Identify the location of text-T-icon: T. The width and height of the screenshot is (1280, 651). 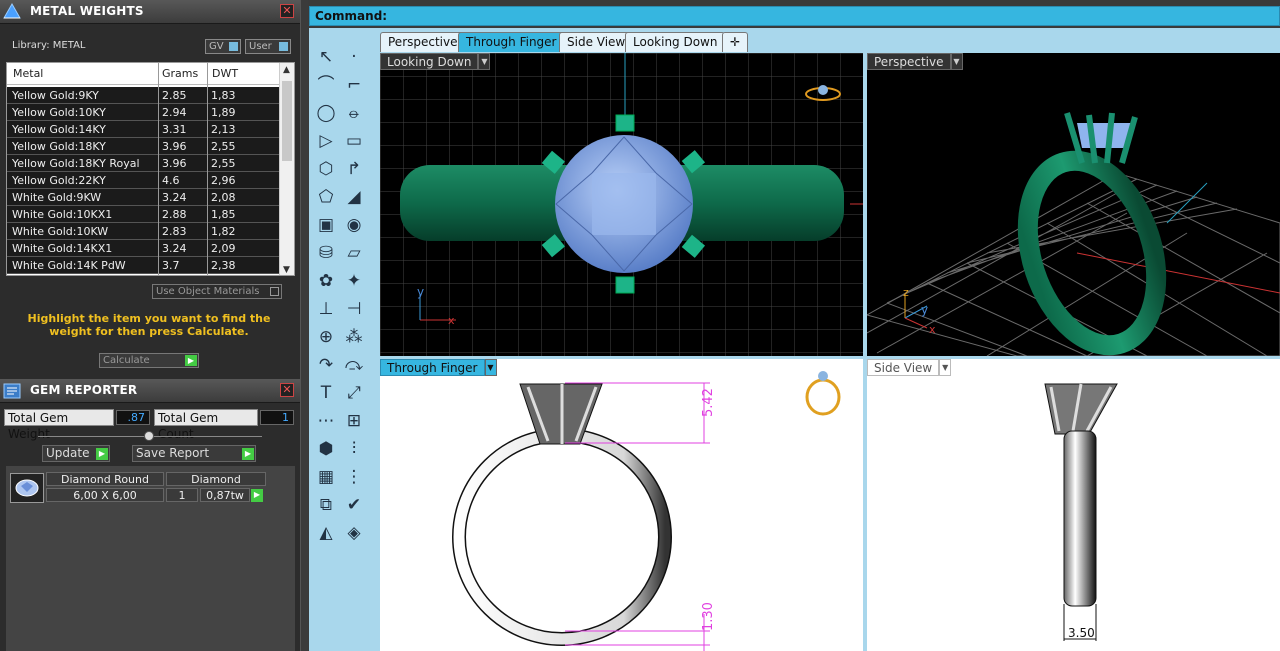
(326, 393).